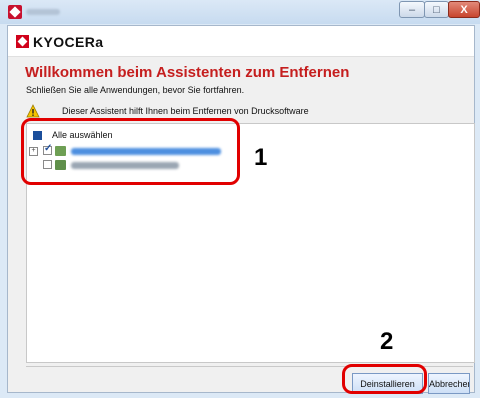  I want to click on brand-bar: KYOCERa, so click(241, 41).